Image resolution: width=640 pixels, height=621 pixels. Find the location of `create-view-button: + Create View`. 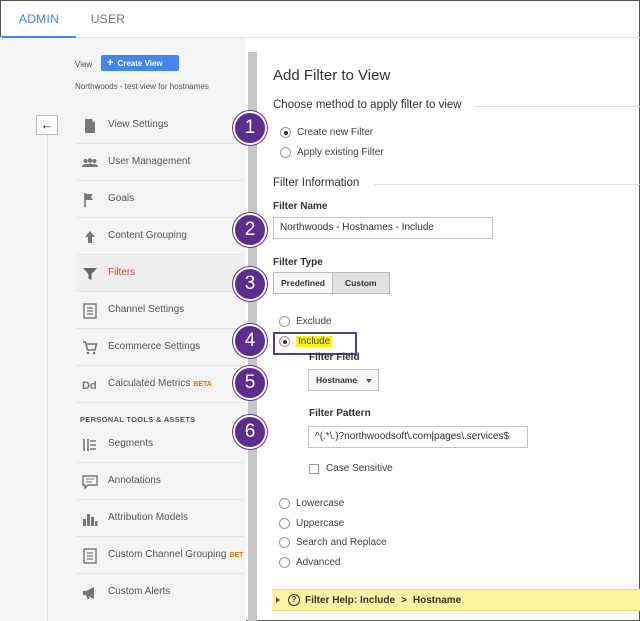

create-view-button: + Create View is located at coordinates (140, 63).